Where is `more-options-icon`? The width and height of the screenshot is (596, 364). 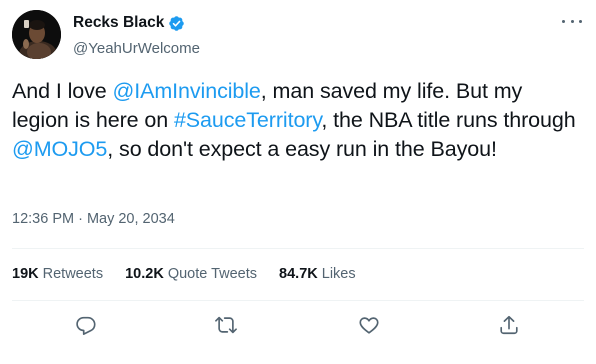 more-options-icon is located at coordinates (572, 21).